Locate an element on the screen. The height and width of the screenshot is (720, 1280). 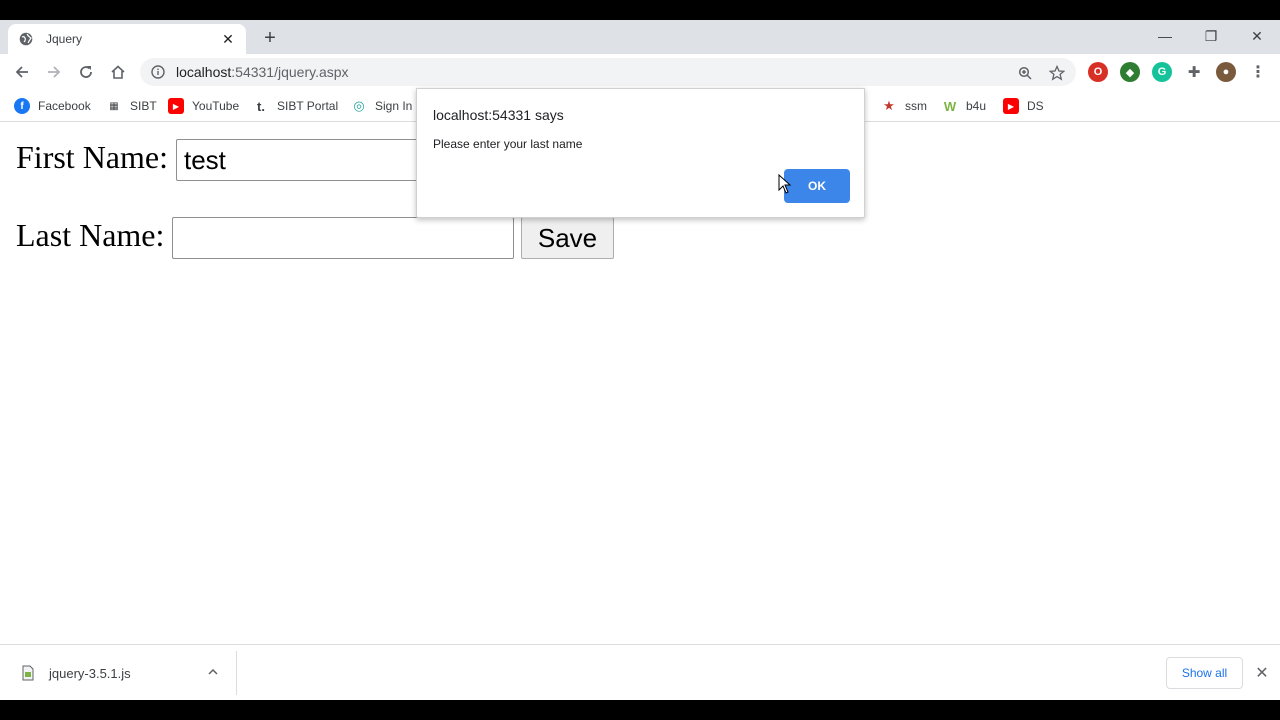
bookmark-label: DS is located at coordinates (1035, 106).